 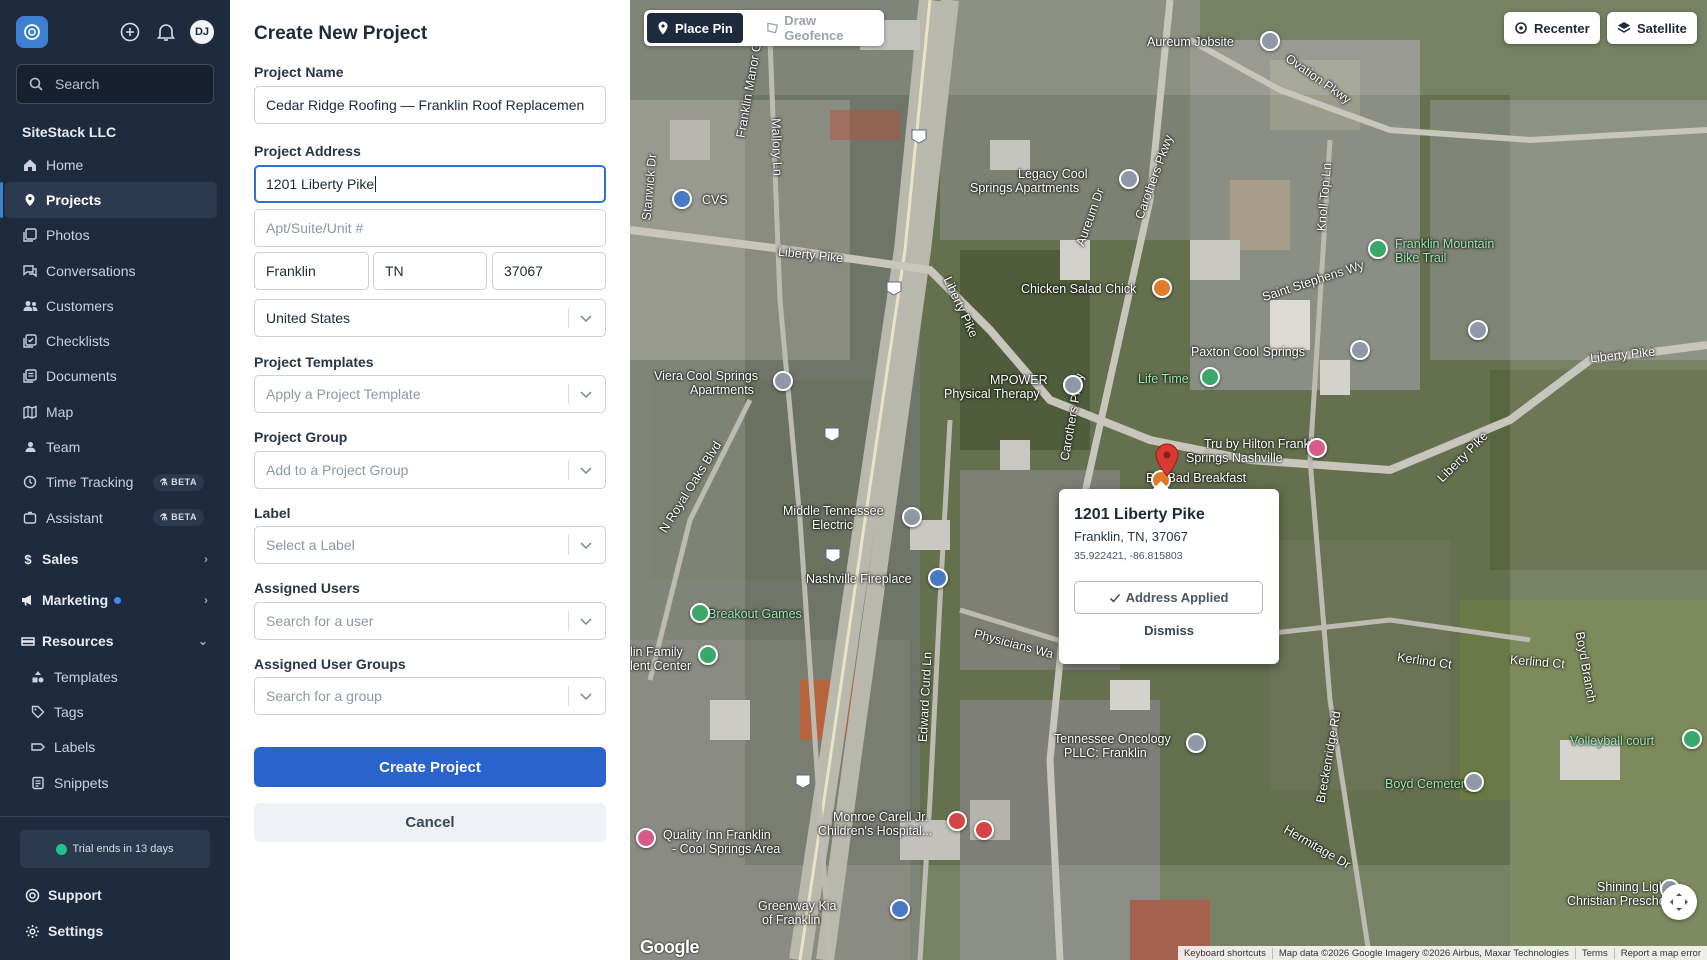 What do you see at coordinates (695, 28) in the screenshot?
I see `place-pin-button: Place Pin` at bounding box center [695, 28].